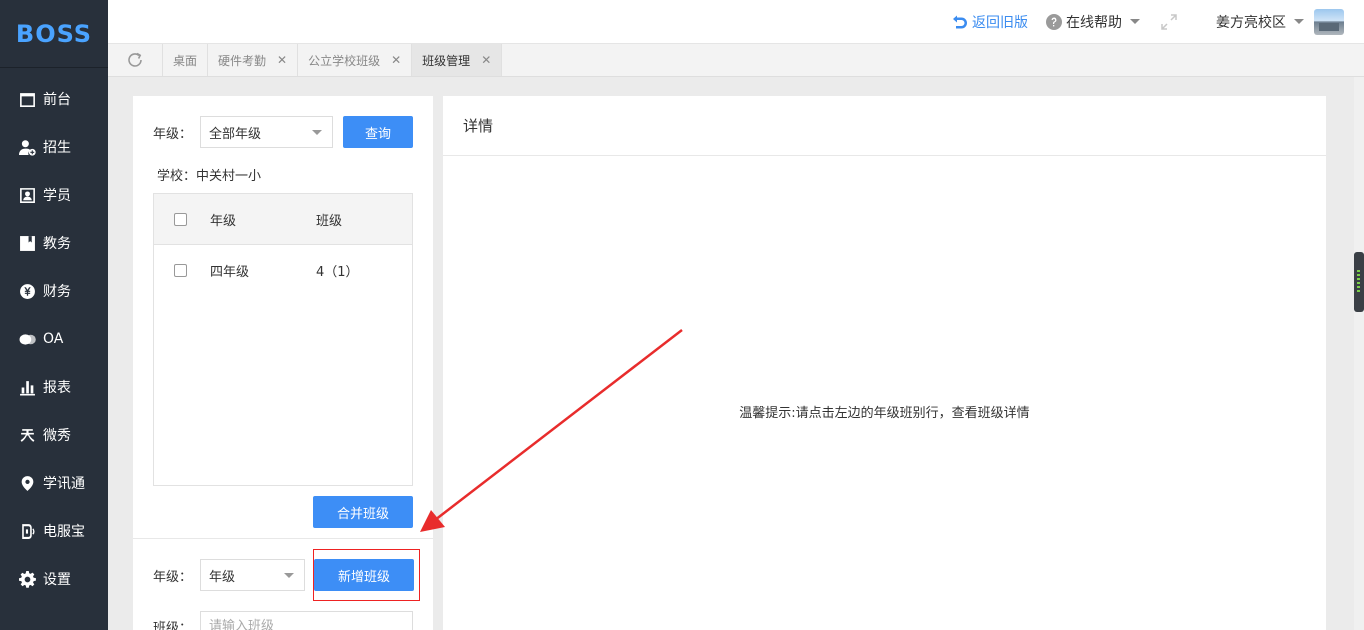 The width and height of the screenshot is (1364, 630). Describe the element at coordinates (57, 148) in the screenshot. I see `sidebar-item-label: 招生` at that location.